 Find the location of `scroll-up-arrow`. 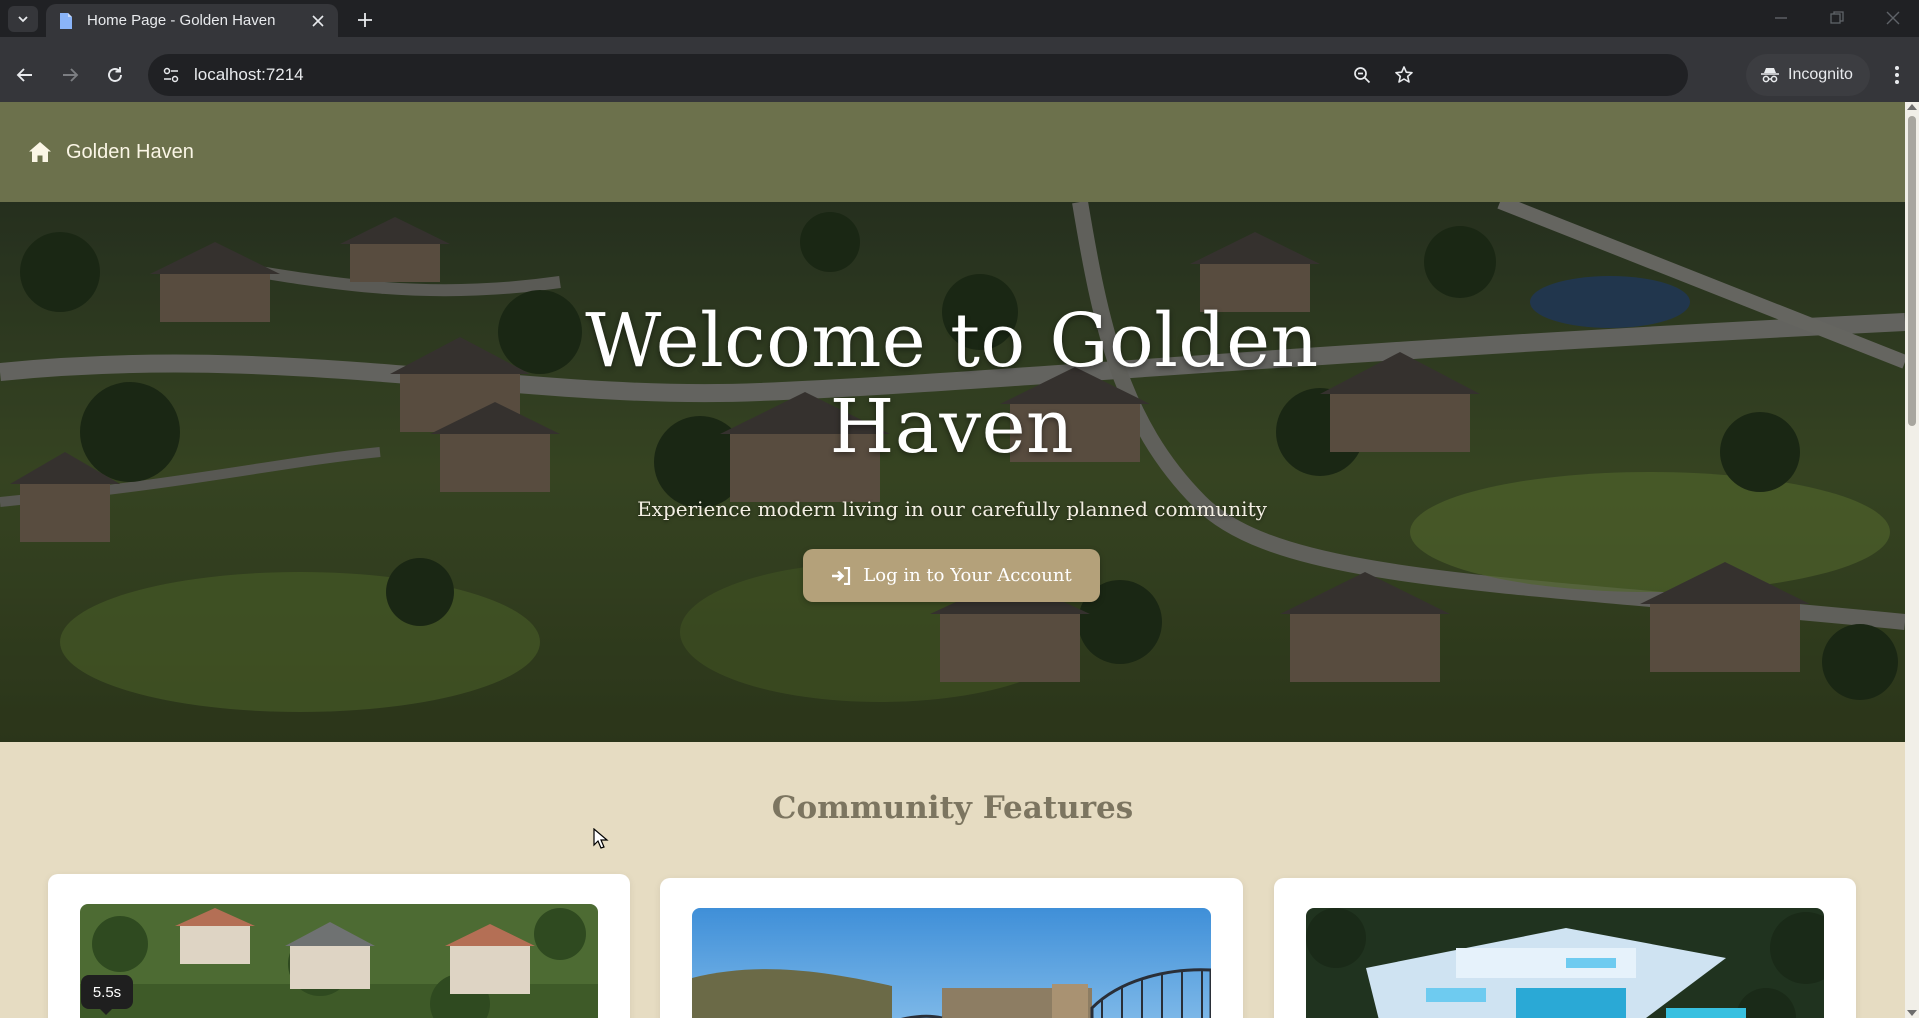

scroll-up-arrow is located at coordinates (1912, 107).